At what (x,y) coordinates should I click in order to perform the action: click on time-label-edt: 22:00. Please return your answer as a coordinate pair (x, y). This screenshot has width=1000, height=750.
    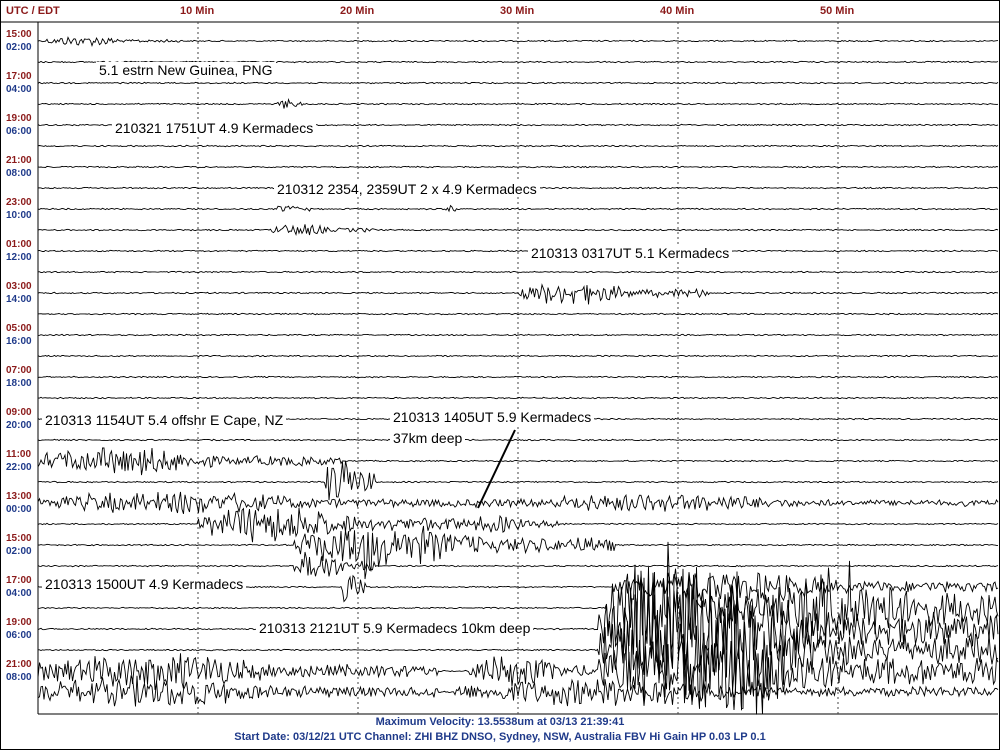
    Looking at the image, I should click on (19, 467).